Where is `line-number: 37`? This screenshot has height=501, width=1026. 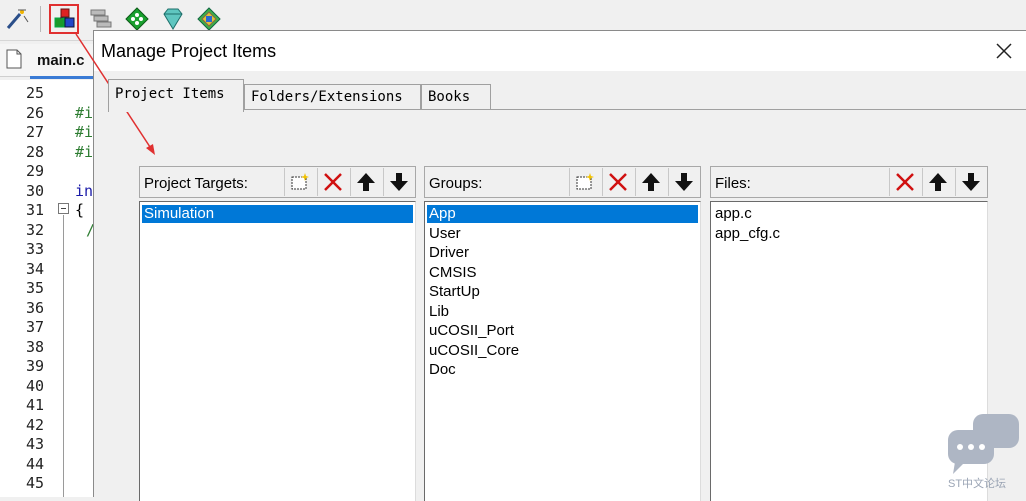 line-number: 37 is located at coordinates (35, 327).